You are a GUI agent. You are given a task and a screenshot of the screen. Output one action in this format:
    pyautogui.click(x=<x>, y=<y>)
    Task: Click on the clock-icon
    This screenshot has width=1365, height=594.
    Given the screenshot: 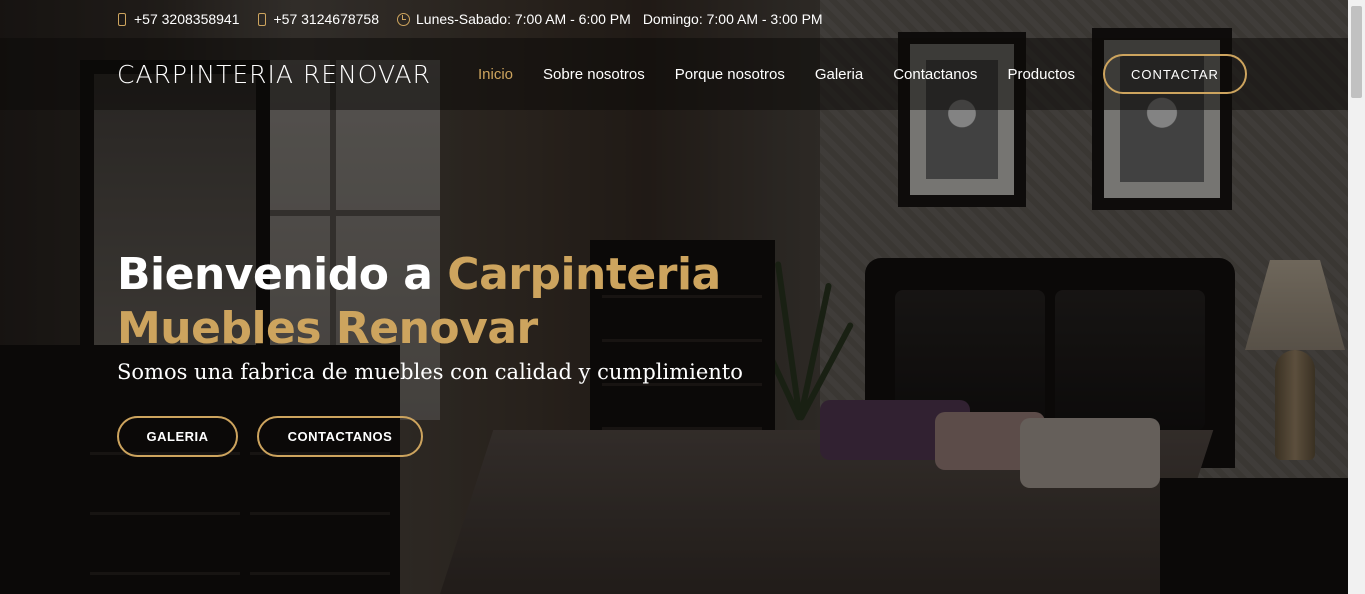 What is the action you would take?
    pyautogui.click(x=403, y=19)
    